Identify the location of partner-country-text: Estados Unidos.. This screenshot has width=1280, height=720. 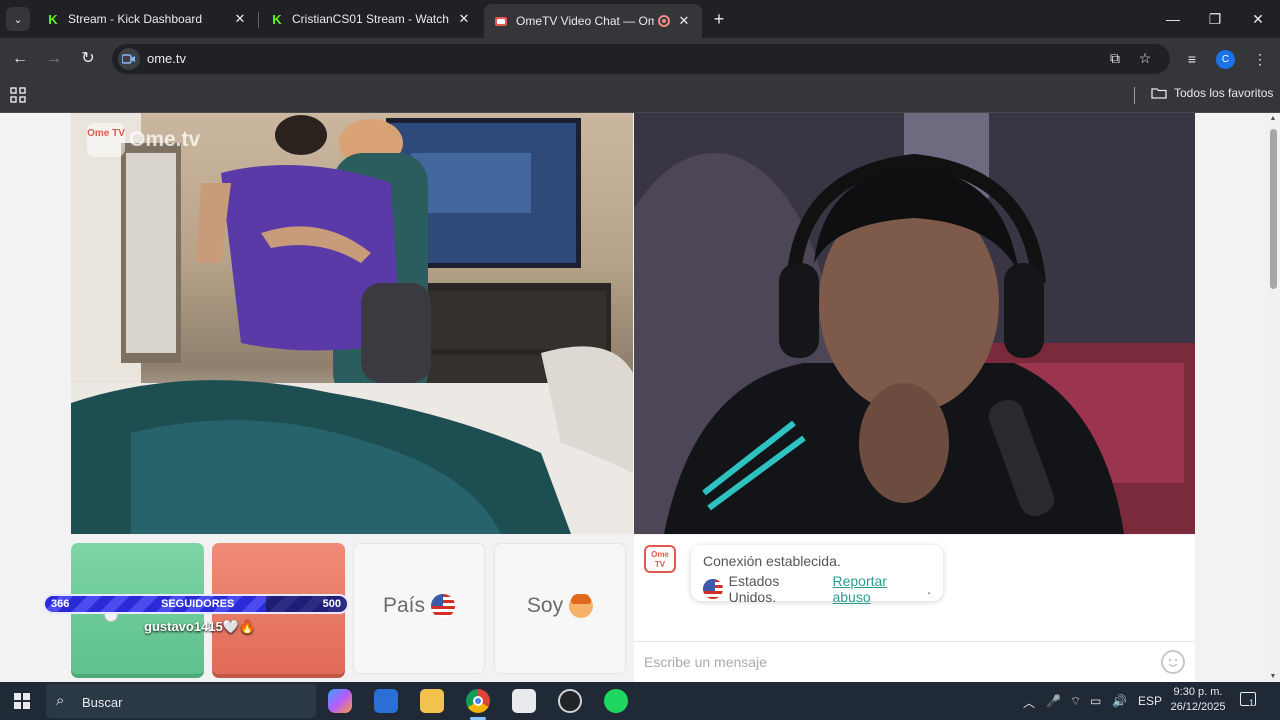
(754, 589).